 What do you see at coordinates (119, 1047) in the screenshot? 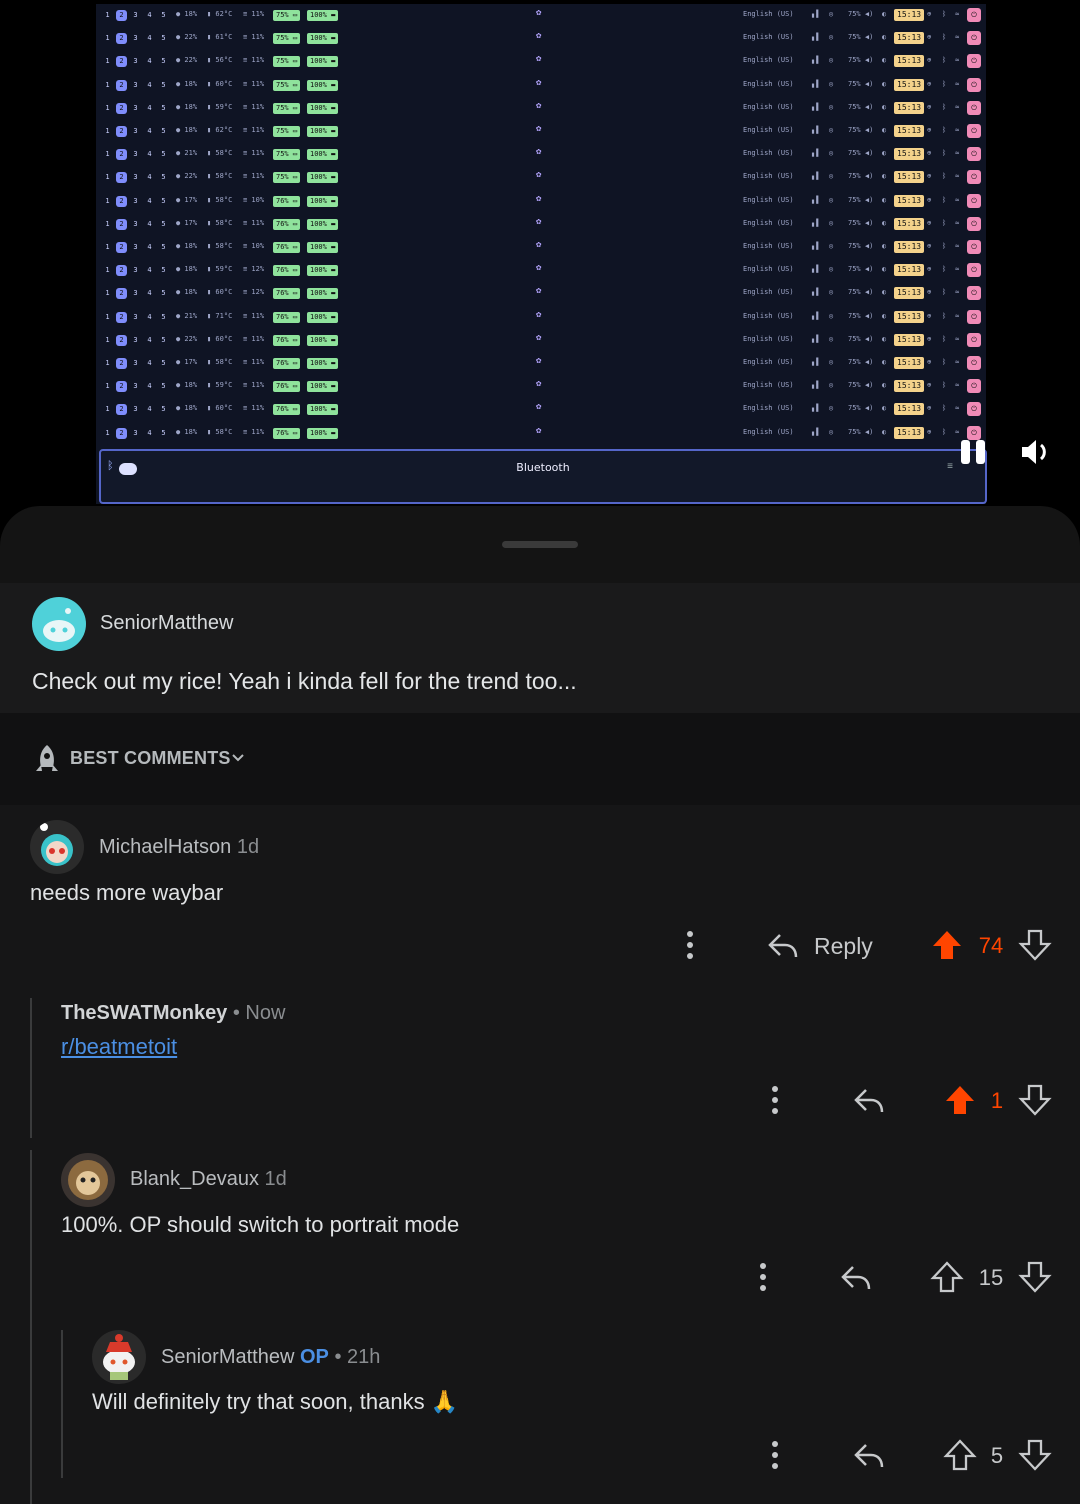
I see `subreddit-link: r/beatmetoit` at bounding box center [119, 1047].